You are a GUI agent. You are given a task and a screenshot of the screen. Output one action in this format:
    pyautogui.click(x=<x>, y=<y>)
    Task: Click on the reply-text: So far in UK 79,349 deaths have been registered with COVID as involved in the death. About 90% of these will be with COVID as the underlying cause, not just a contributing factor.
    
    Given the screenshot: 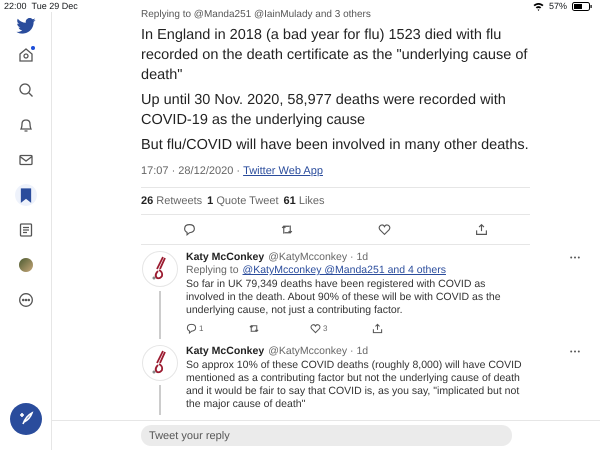 What is the action you would take?
    pyautogui.click(x=344, y=297)
    